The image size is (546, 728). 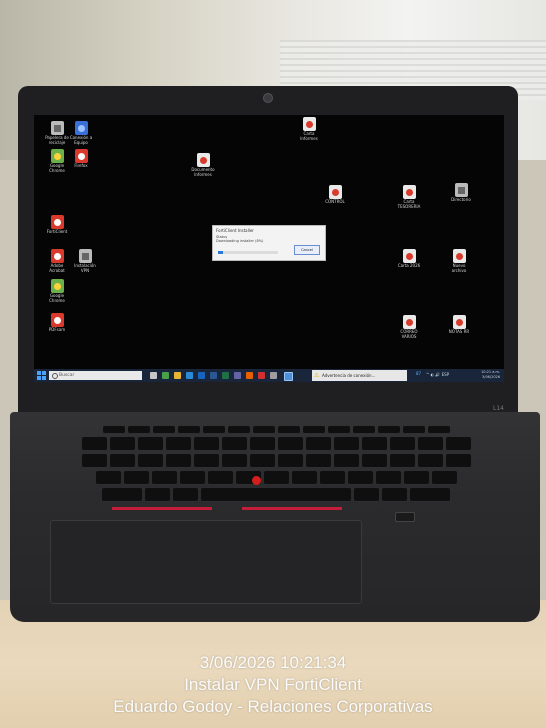 I want to click on cancel-button: Cancel, so click(x=307, y=250).